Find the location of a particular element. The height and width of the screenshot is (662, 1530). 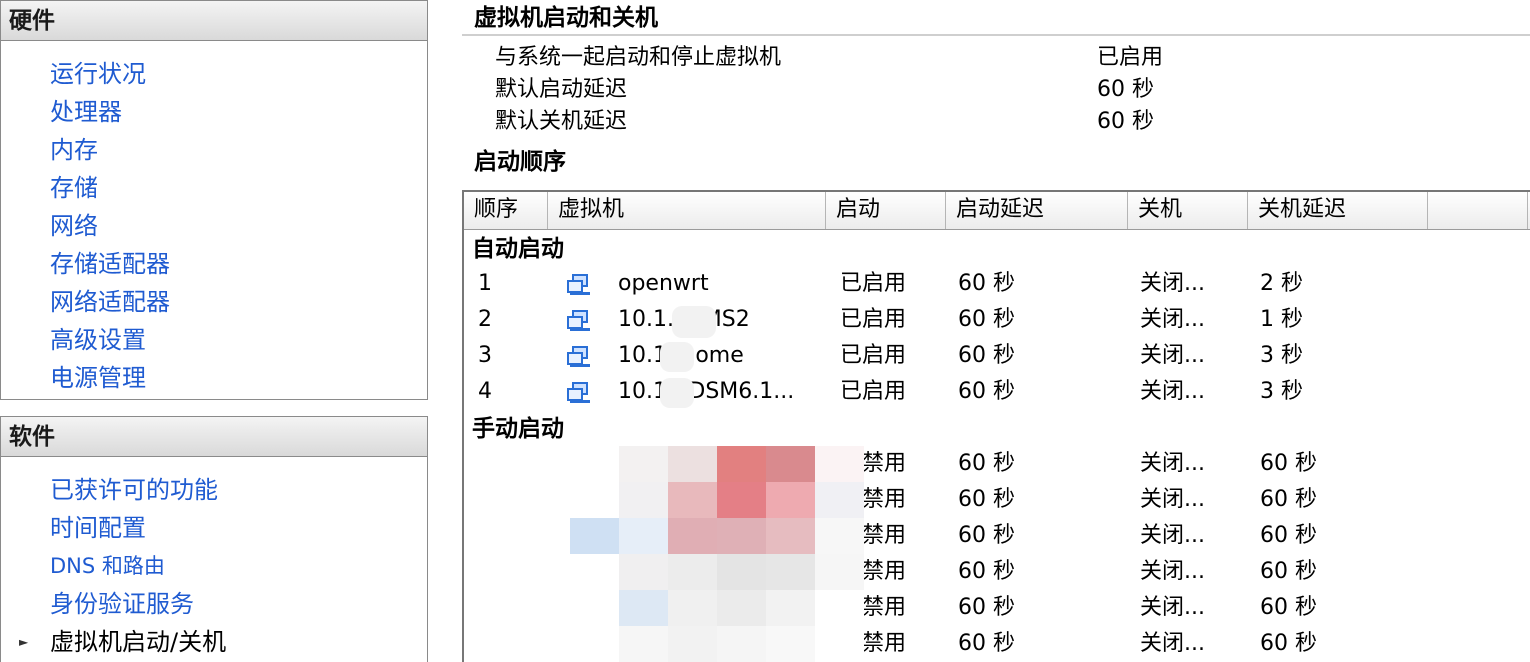

nav-item-storage: 存储 is located at coordinates (214, 188).